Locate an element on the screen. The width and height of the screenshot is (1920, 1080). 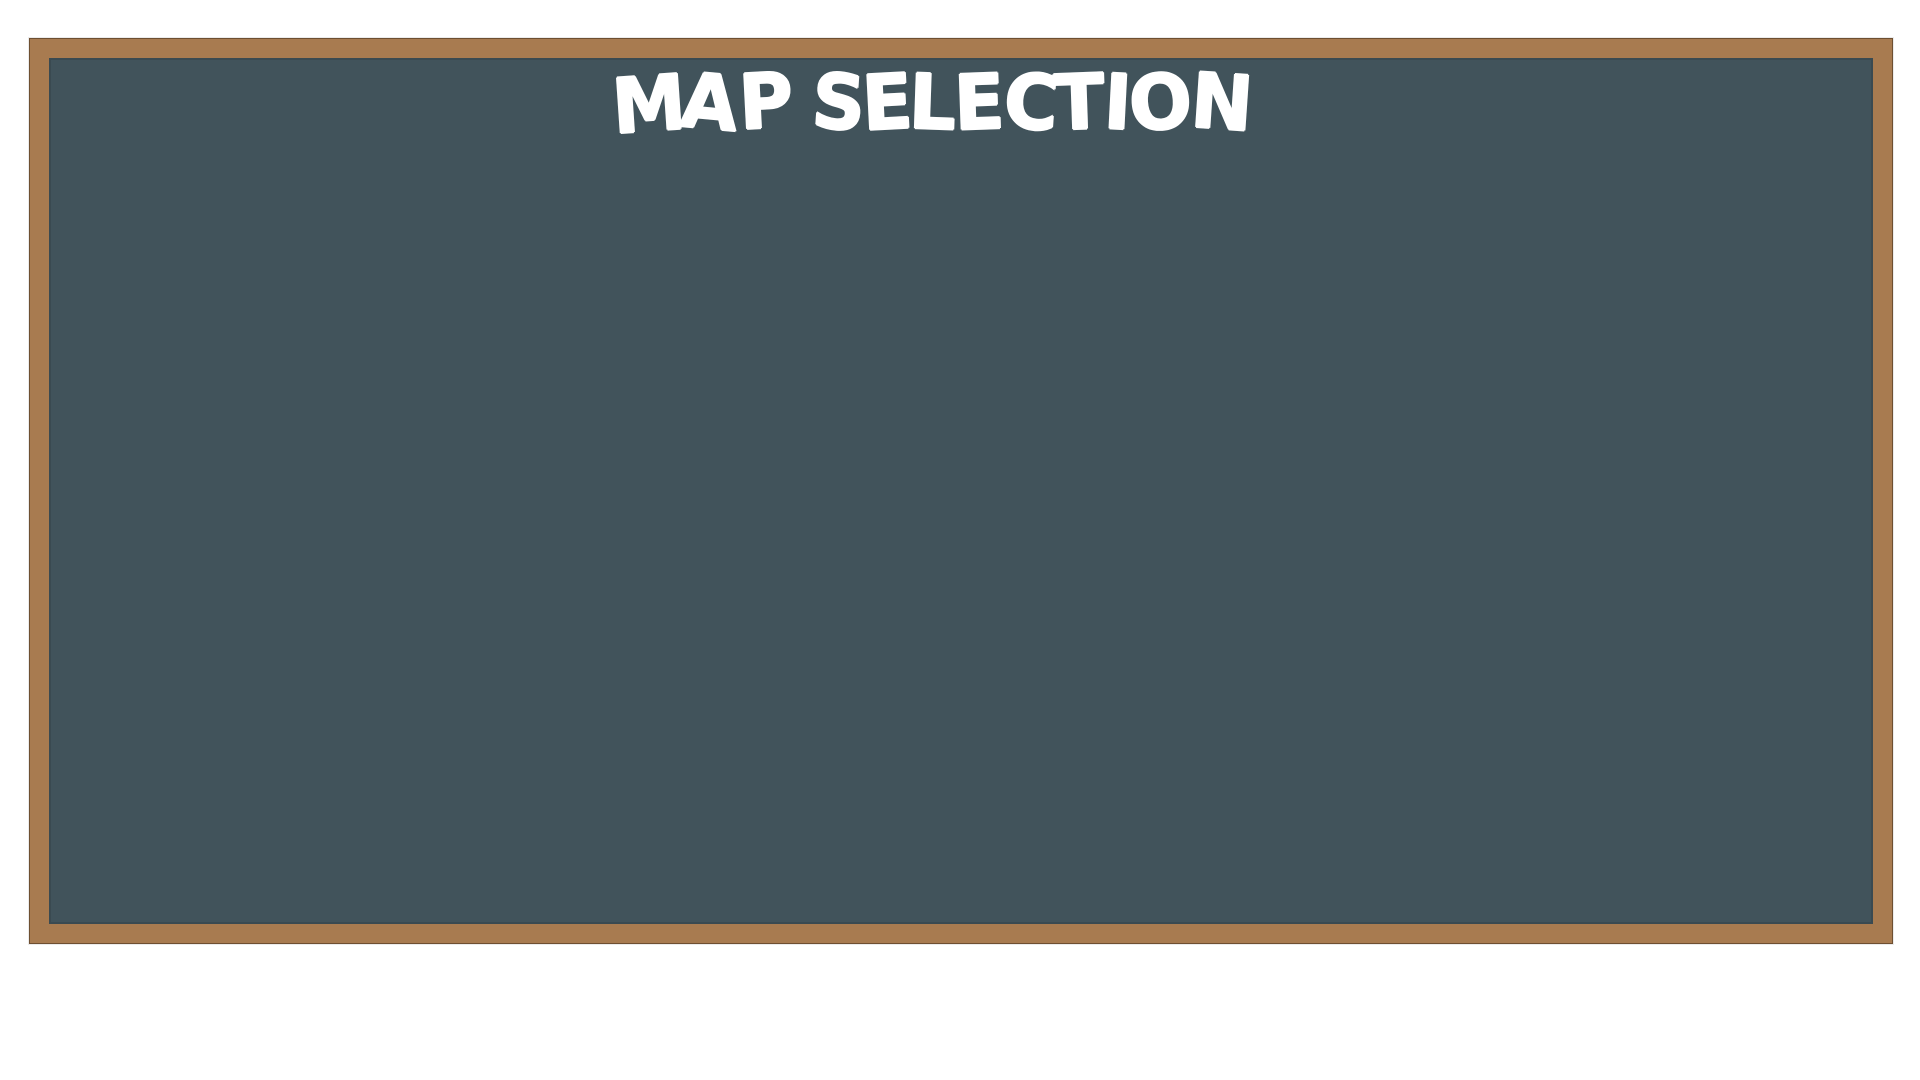
title-letter: A is located at coordinates (710, 103).